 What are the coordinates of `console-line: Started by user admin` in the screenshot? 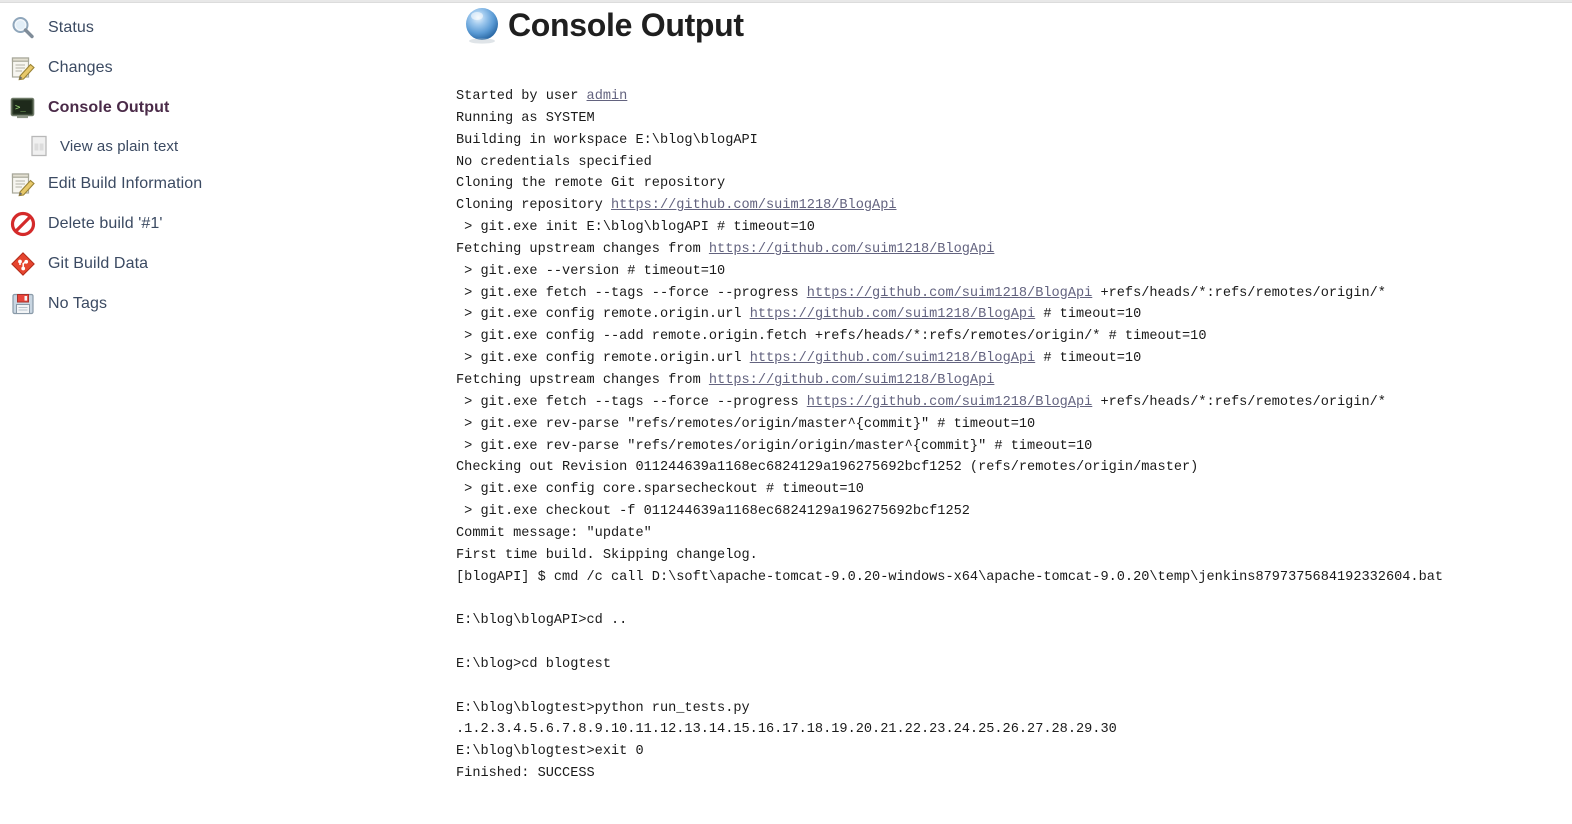 It's located at (1014, 97).